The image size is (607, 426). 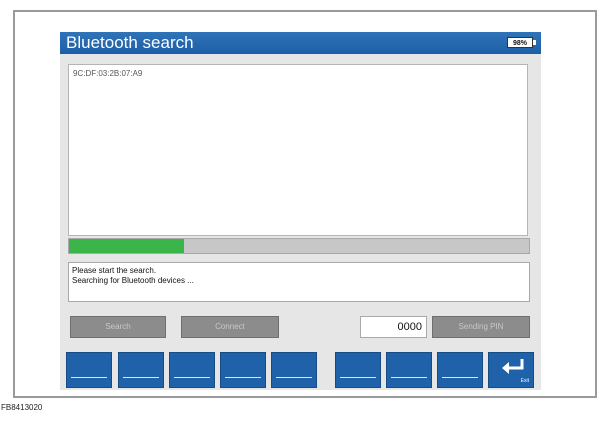 I want to click on status-line: Please start the search., so click(x=114, y=270).